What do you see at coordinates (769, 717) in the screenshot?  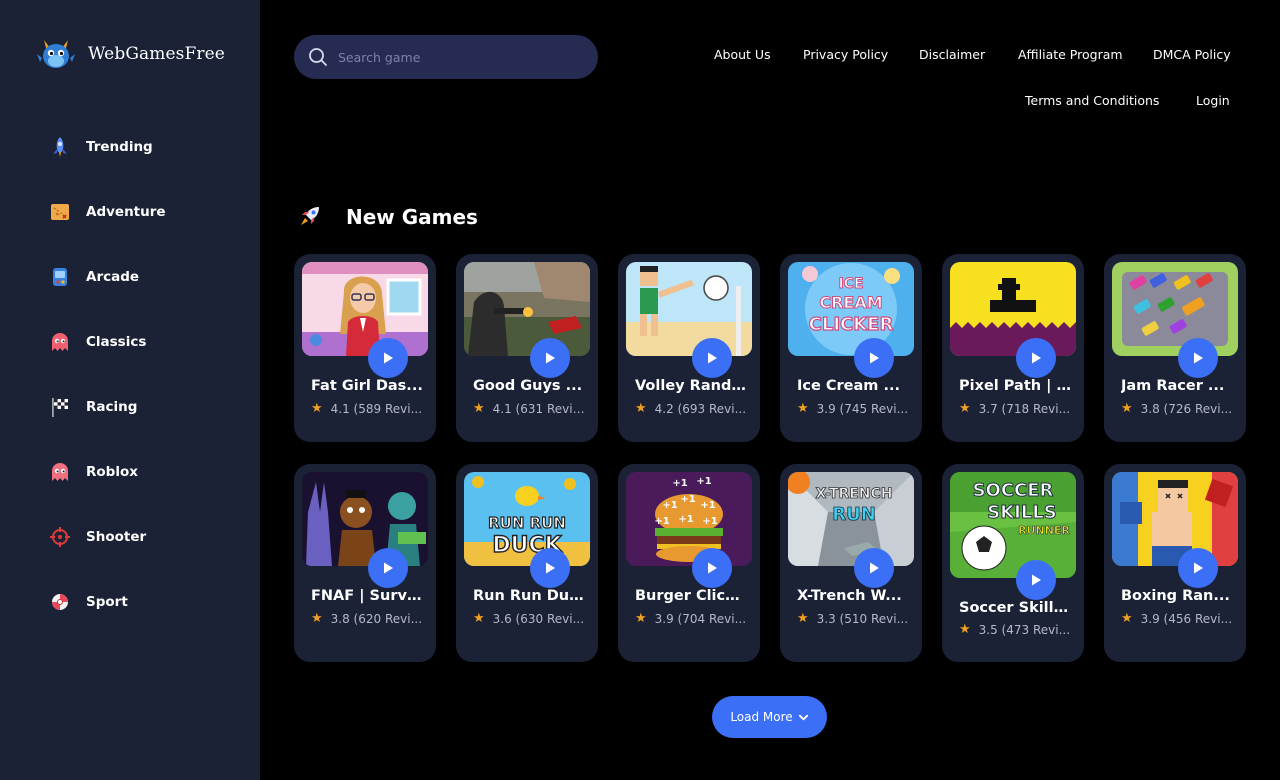 I see `load-more-button: Load More` at bounding box center [769, 717].